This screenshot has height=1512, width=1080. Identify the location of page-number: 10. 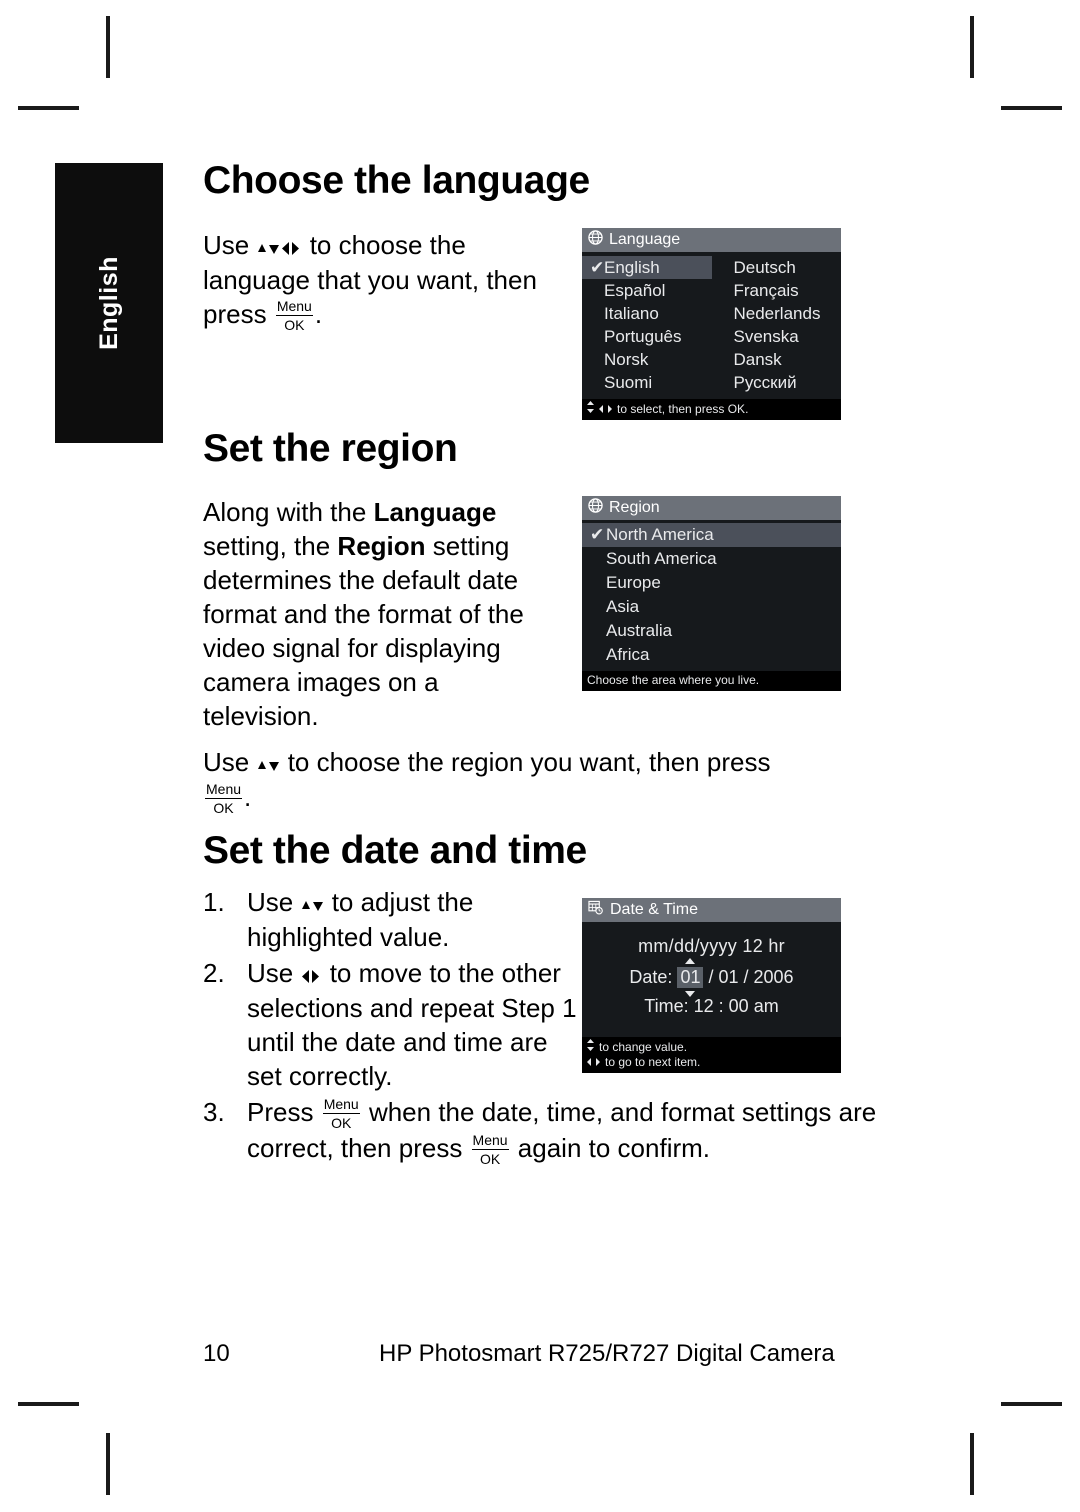
(216, 1353).